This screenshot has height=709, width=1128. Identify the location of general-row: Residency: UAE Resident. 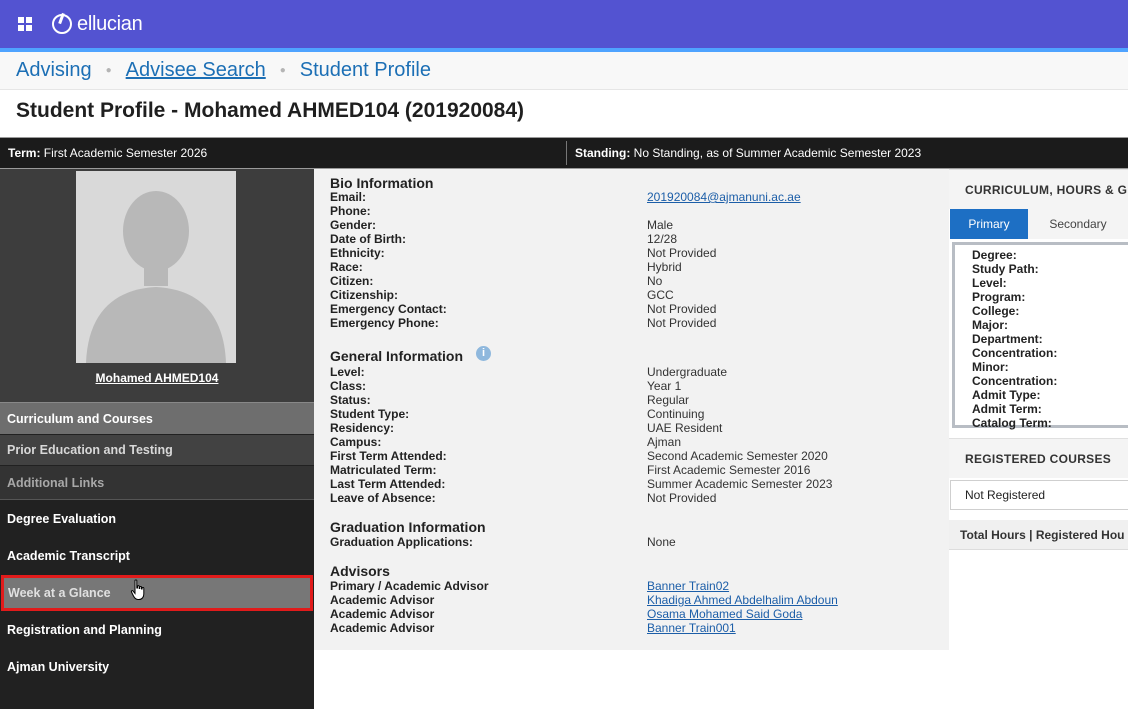
(630, 428).